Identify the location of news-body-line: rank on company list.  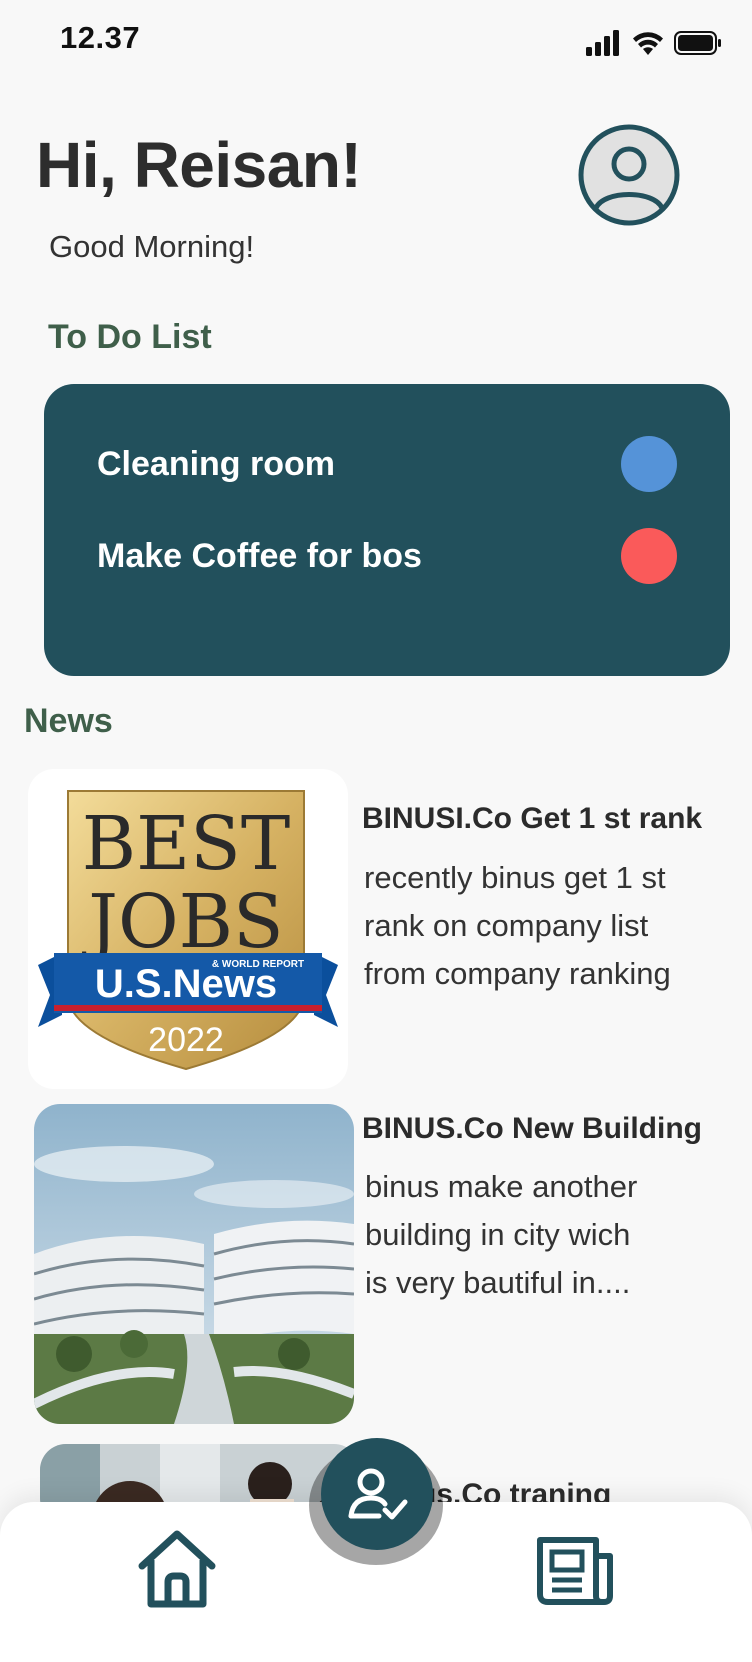
(506, 925).